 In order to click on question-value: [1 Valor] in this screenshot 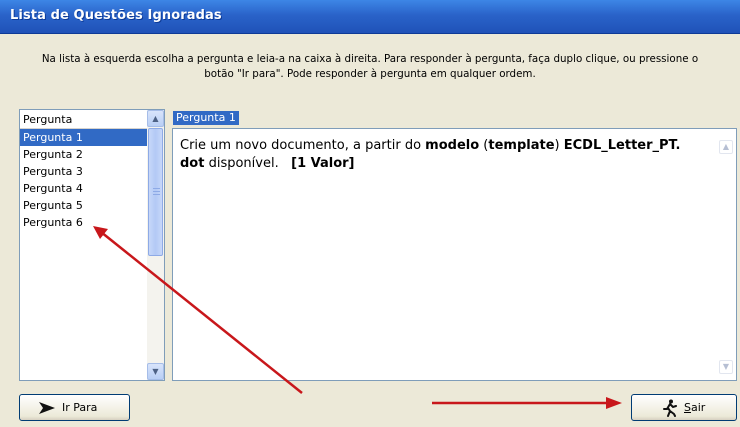, I will do `click(323, 163)`.